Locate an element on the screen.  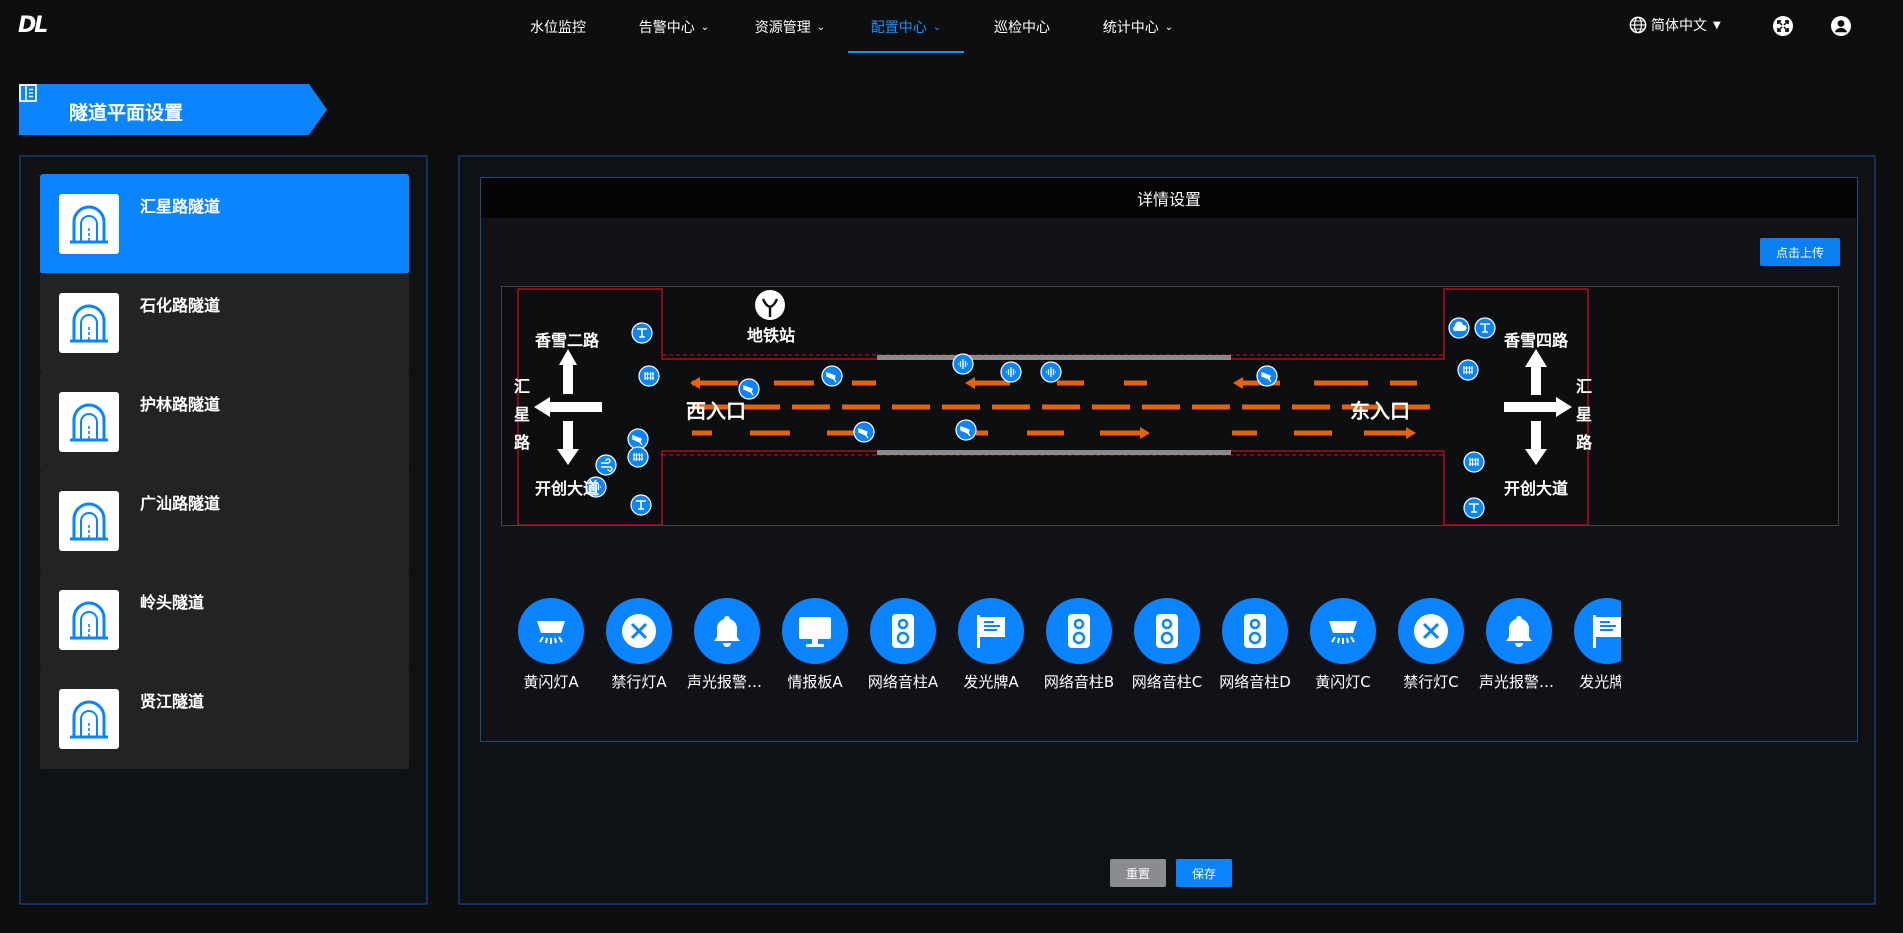
west-boundary-bottom is located at coordinates (1053, 487).